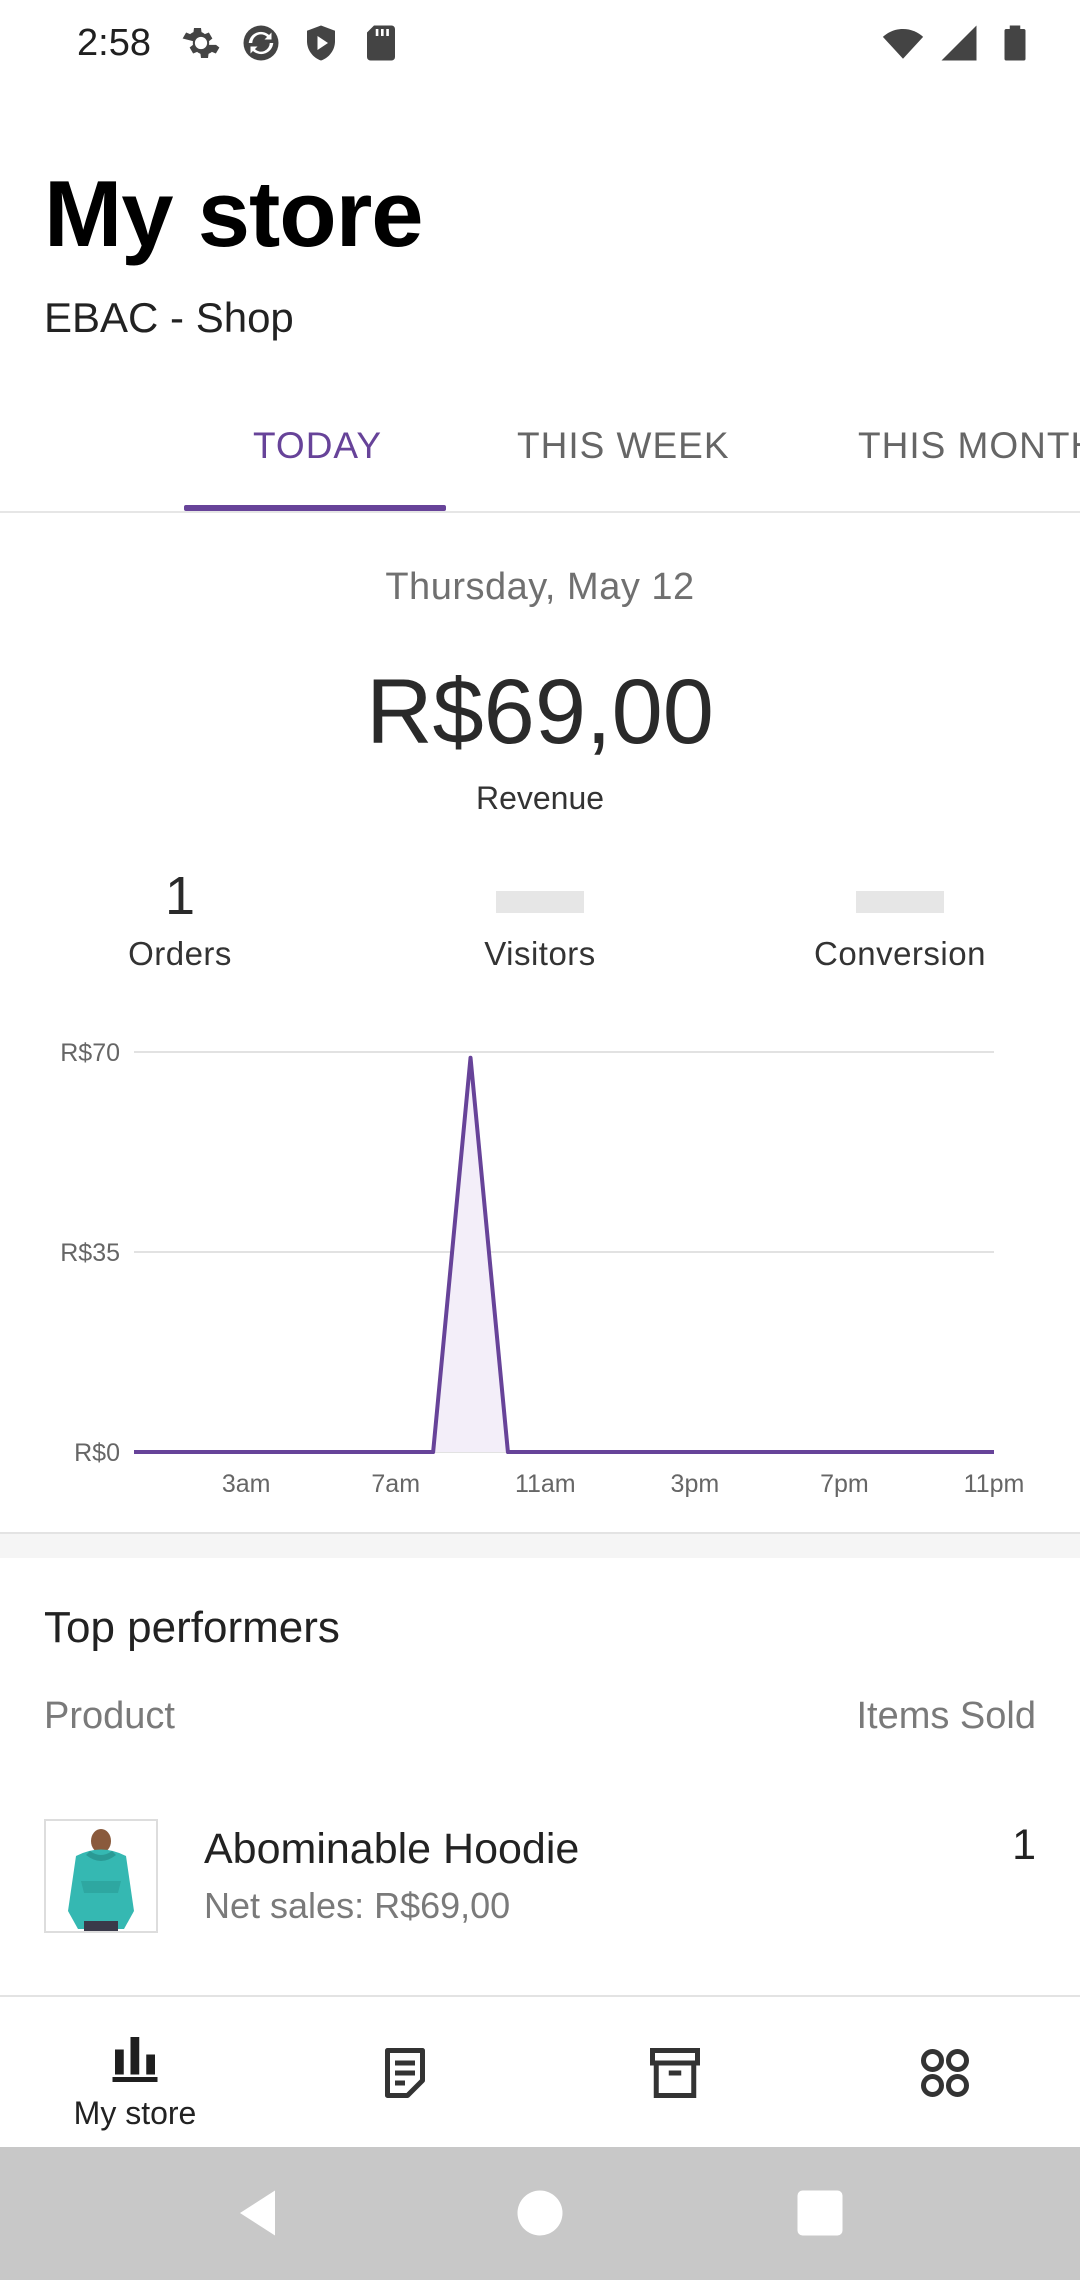  I want to click on battery-icon, so click(1015, 43).